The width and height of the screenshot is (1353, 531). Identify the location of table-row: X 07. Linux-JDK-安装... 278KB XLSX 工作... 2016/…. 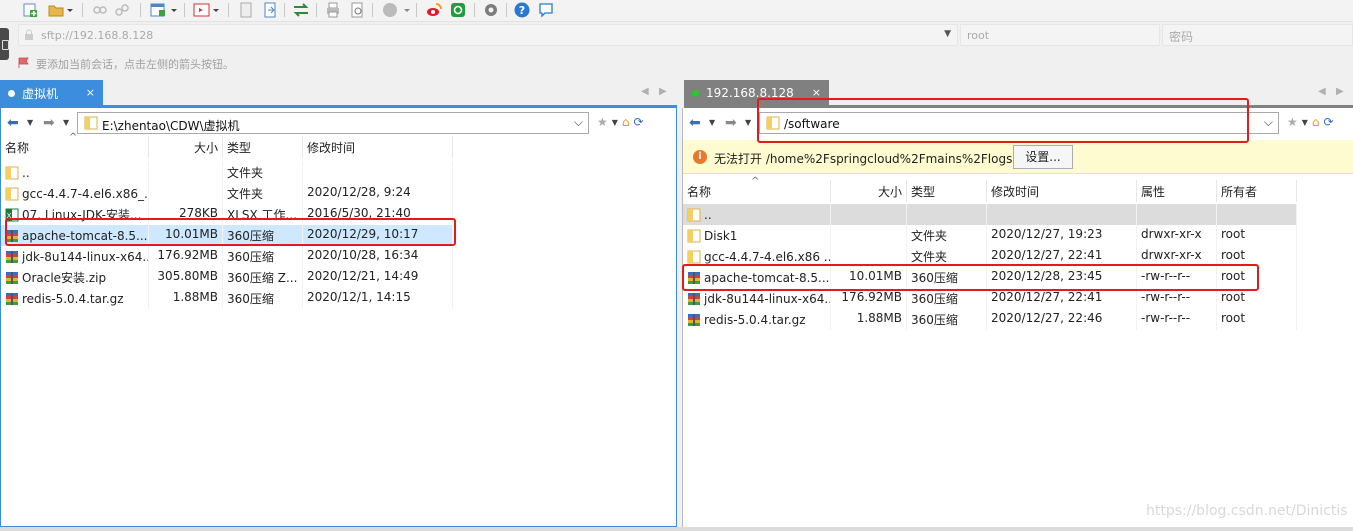
(227, 214).